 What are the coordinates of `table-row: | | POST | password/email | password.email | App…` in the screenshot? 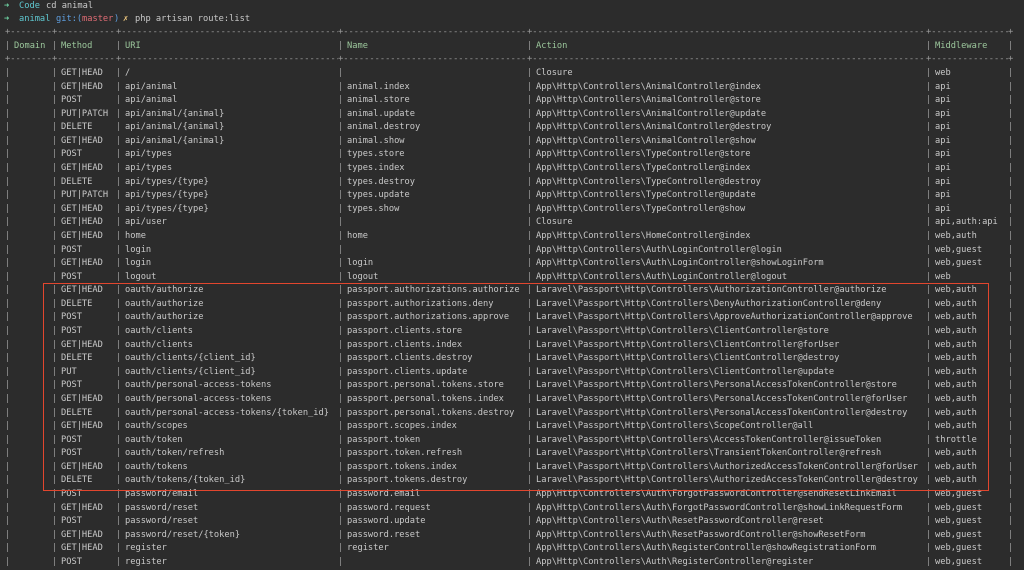 It's located at (512, 494).